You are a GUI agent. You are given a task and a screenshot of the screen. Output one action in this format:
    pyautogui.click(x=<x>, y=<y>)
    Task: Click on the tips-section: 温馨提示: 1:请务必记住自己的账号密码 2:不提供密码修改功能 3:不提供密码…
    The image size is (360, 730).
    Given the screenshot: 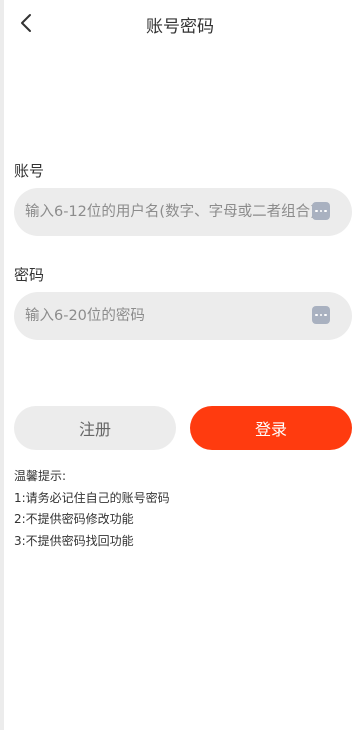 What is the action you would take?
    pyautogui.click(x=92, y=509)
    